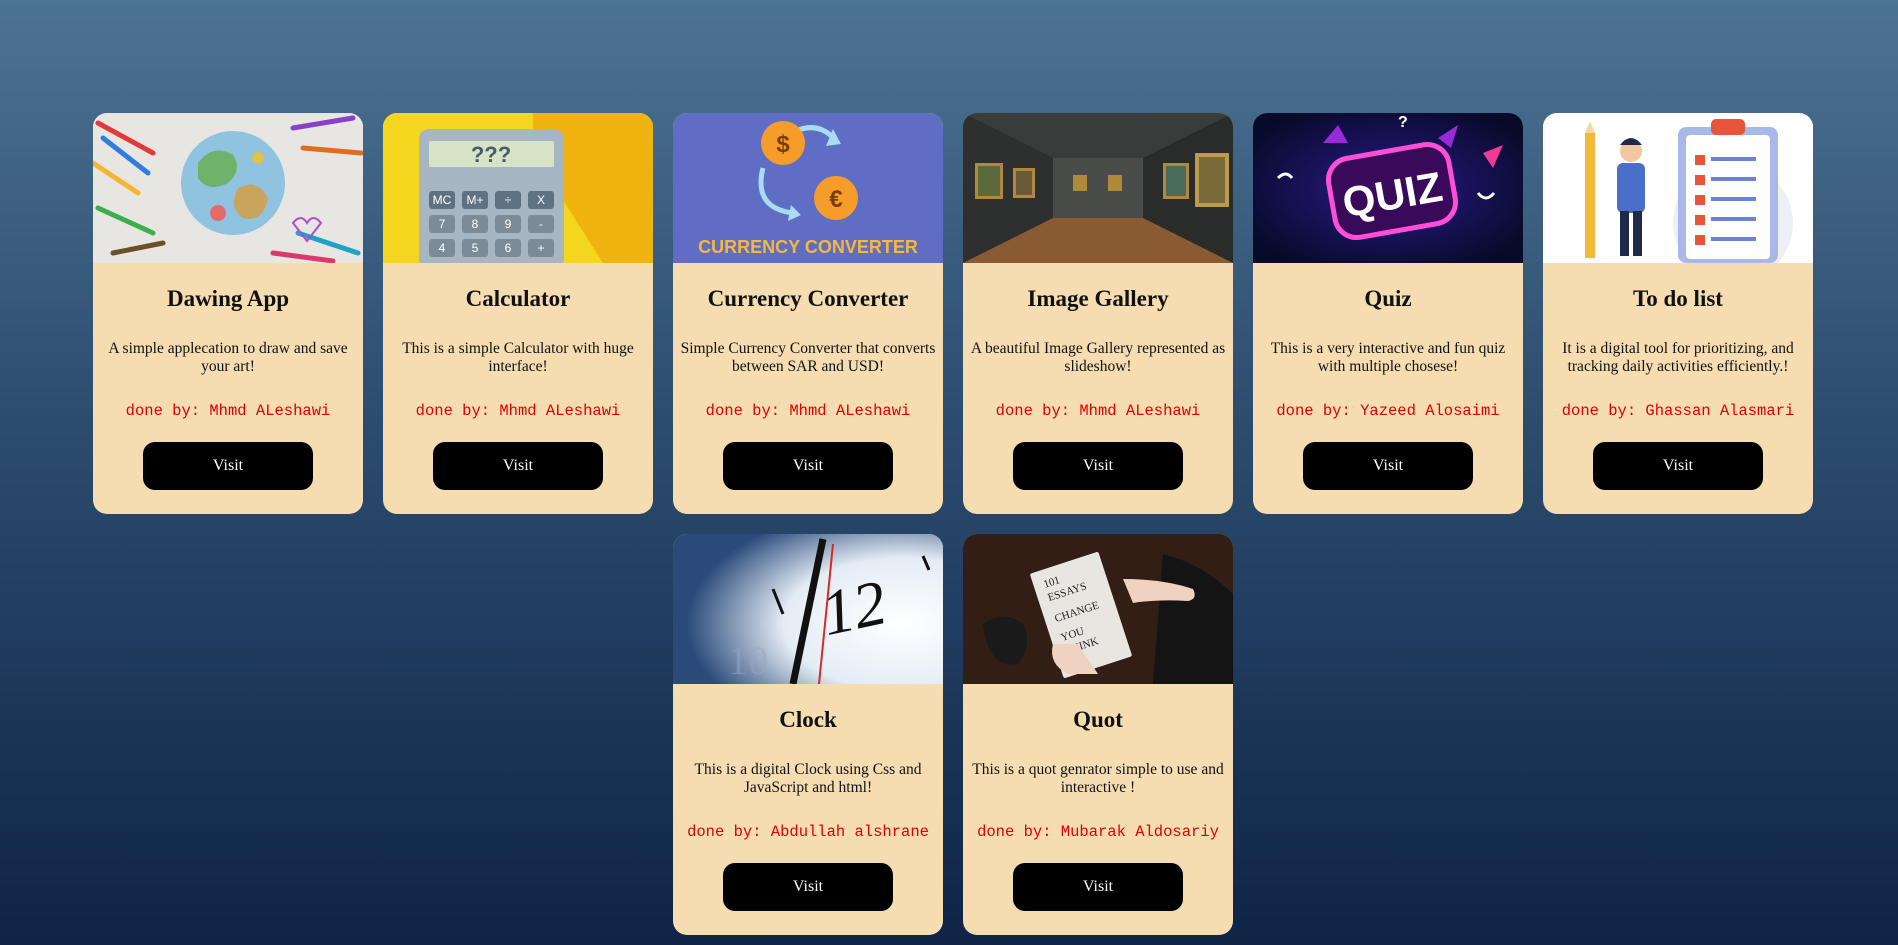 The width and height of the screenshot is (1898, 945). Describe the element at coordinates (808, 609) in the screenshot. I see `clock-face-image: 12 10` at that location.